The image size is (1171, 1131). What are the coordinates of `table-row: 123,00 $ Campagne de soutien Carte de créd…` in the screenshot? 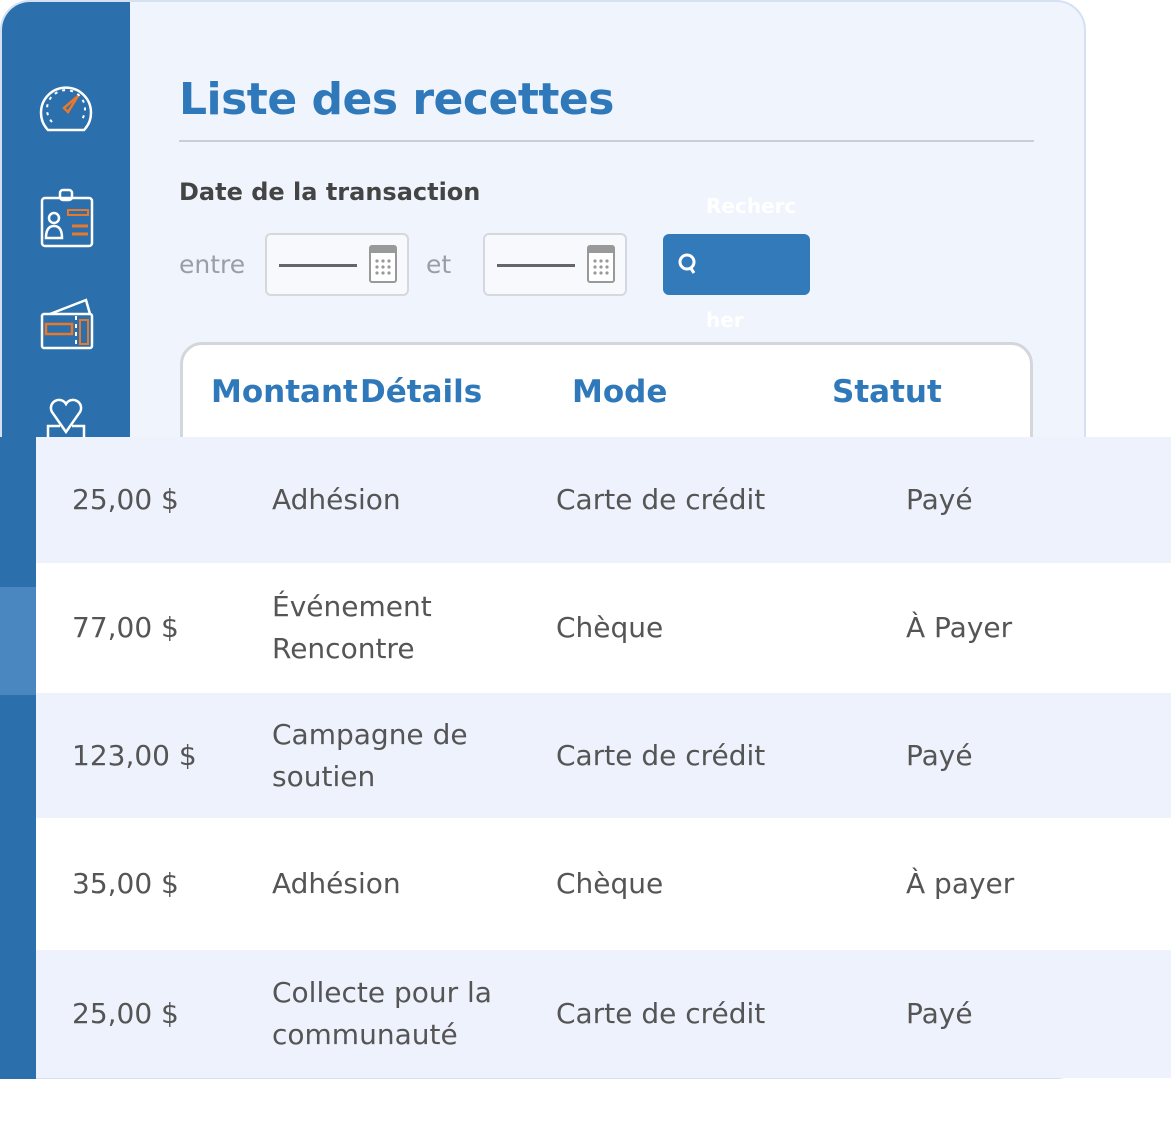 It's located at (603, 755).